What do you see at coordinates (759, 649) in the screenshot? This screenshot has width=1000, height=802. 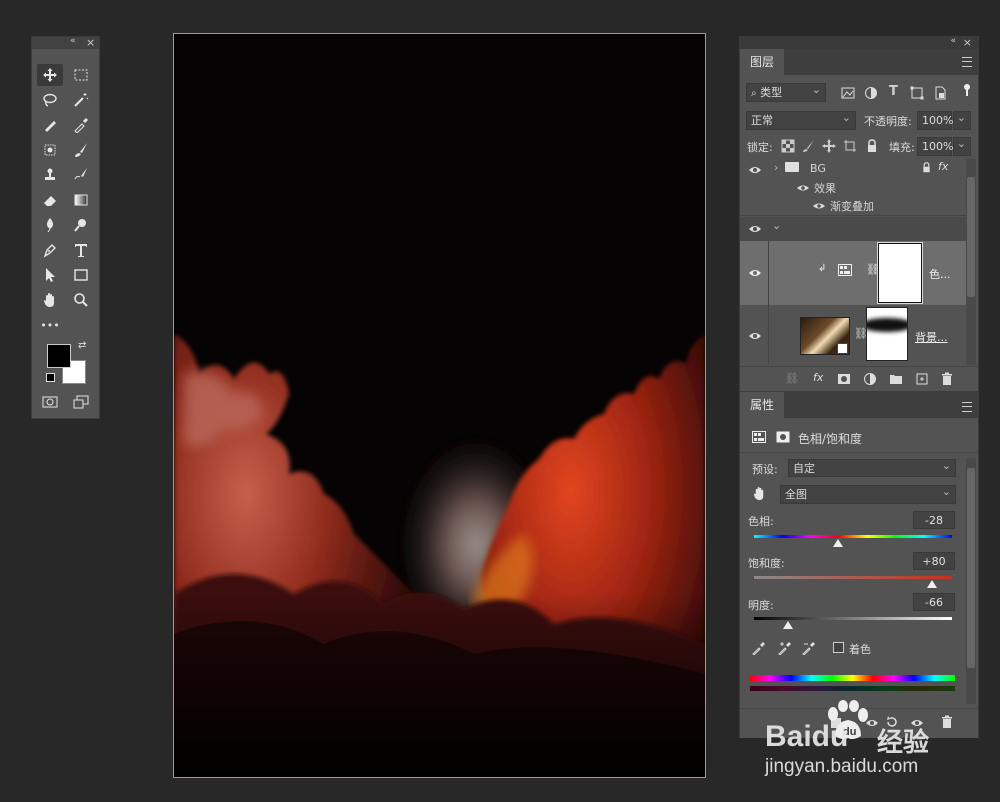 I see `eyedropper-icon` at bounding box center [759, 649].